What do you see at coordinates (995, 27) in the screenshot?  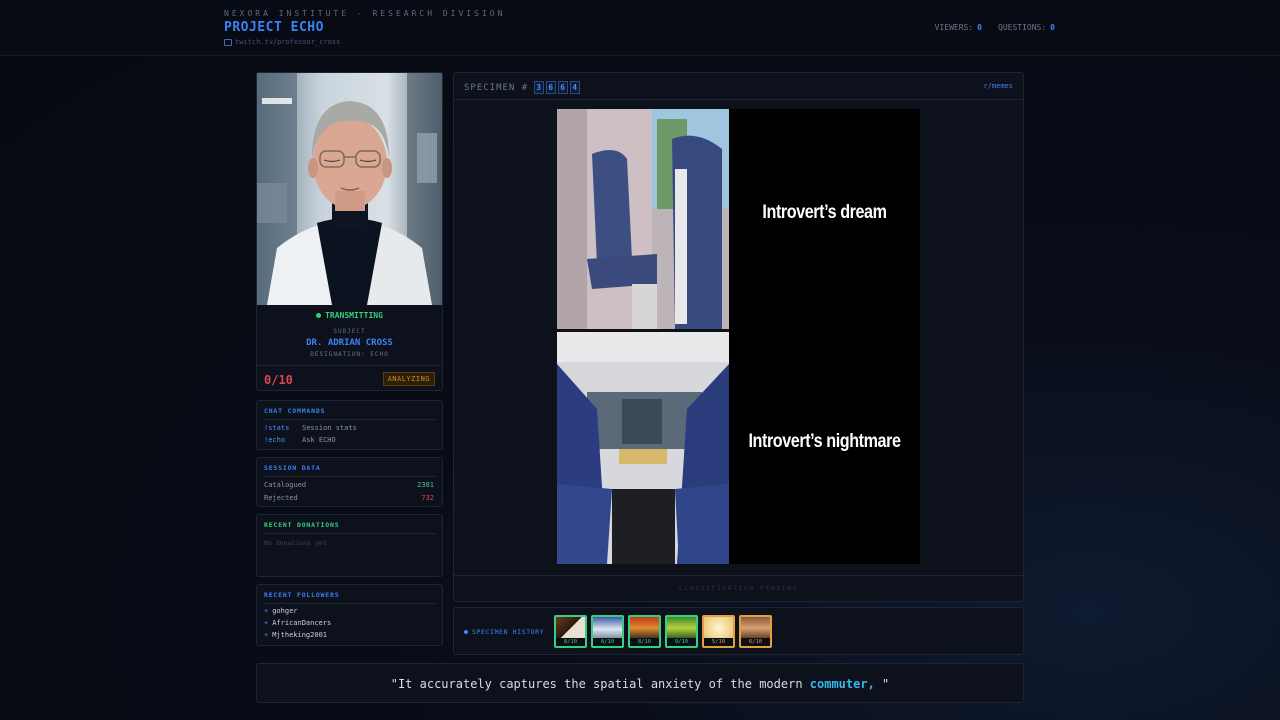 I see `stream-stats: VIEWERS: 0 QUESTIONS: 0` at bounding box center [995, 27].